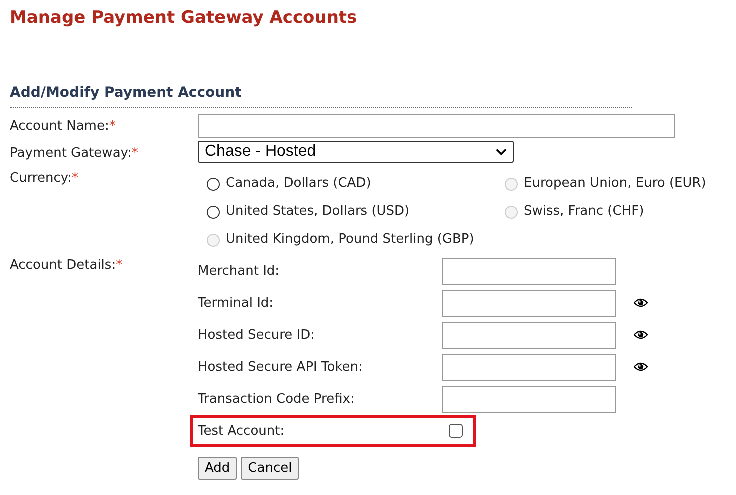 This screenshot has width=736, height=495. Describe the element at coordinates (356, 152) in the screenshot. I see `gateway-dropdown: Chase - Hosted` at that location.